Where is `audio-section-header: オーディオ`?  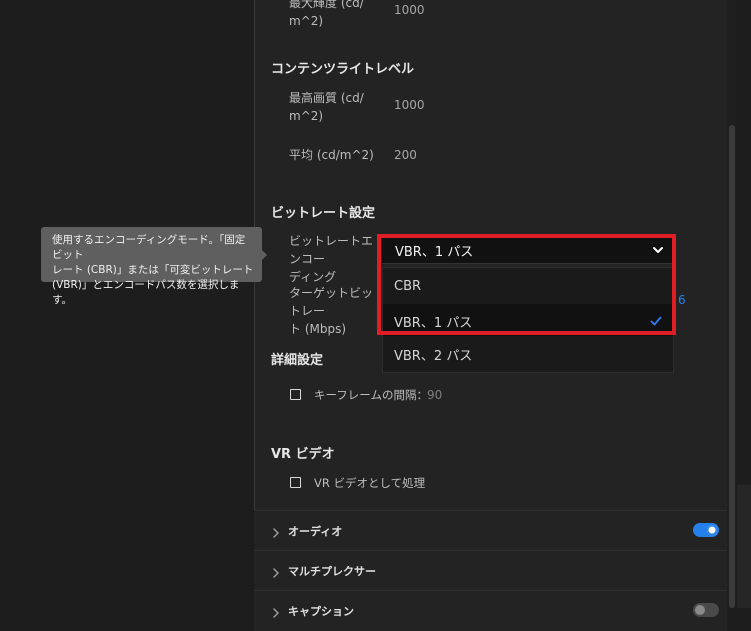 audio-section-header: オーディオ is located at coordinates (490, 530).